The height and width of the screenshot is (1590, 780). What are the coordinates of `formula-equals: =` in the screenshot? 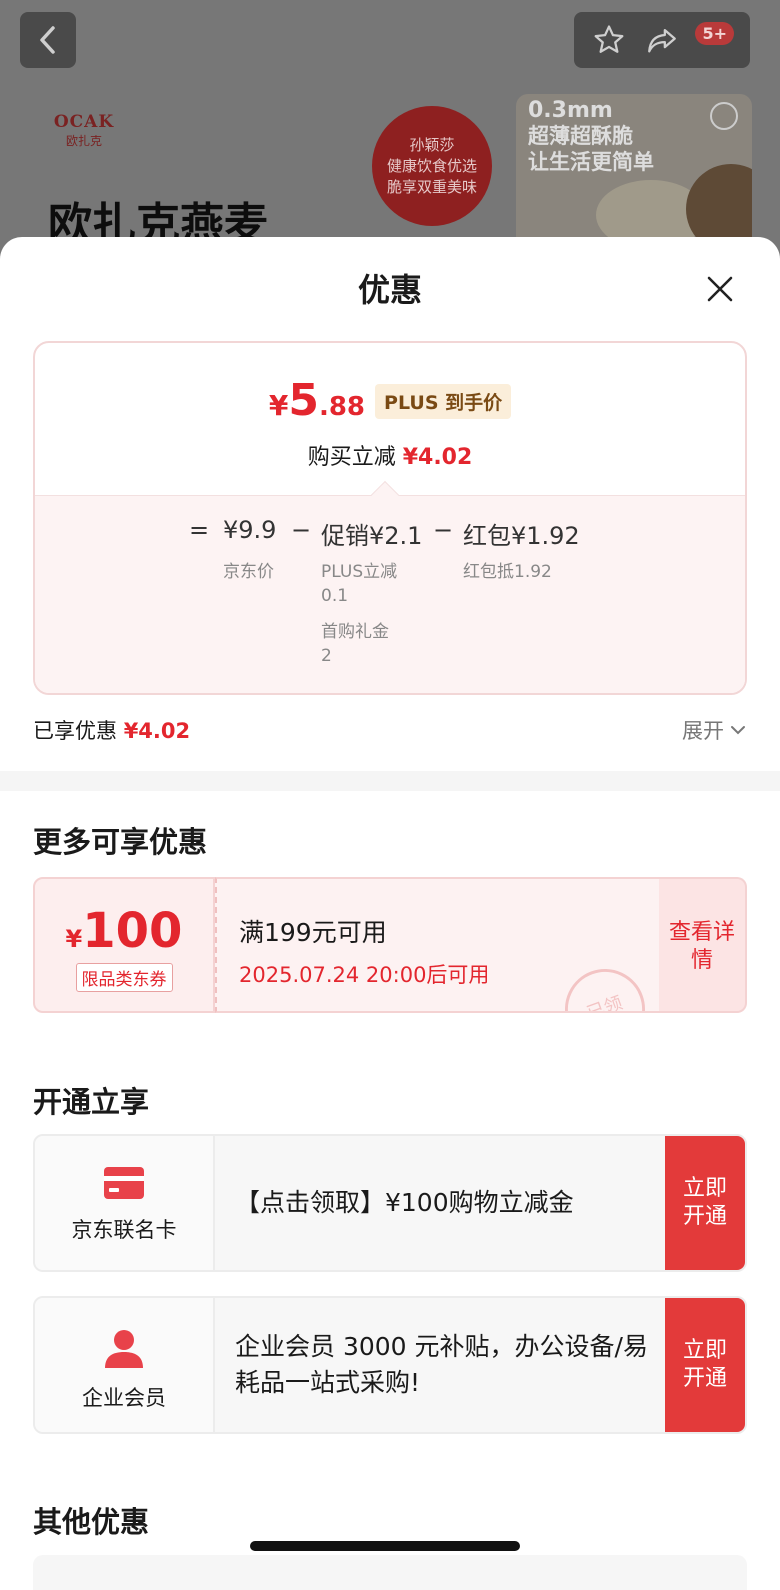 It's located at (199, 530).